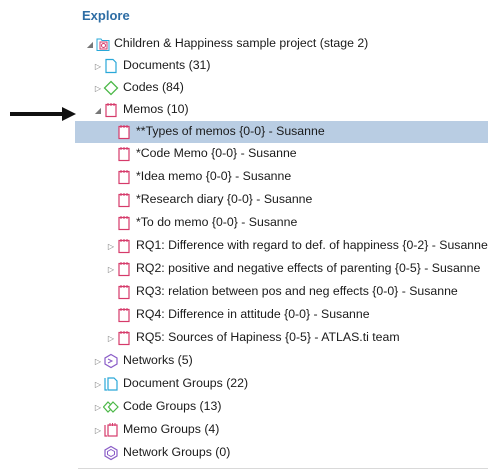 The height and width of the screenshot is (473, 488). What do you see at coordinates (244, 66) in the screenshot?
I see `tree-item-documents: ▷ Documents (31)` at bounding box center [244, 66].